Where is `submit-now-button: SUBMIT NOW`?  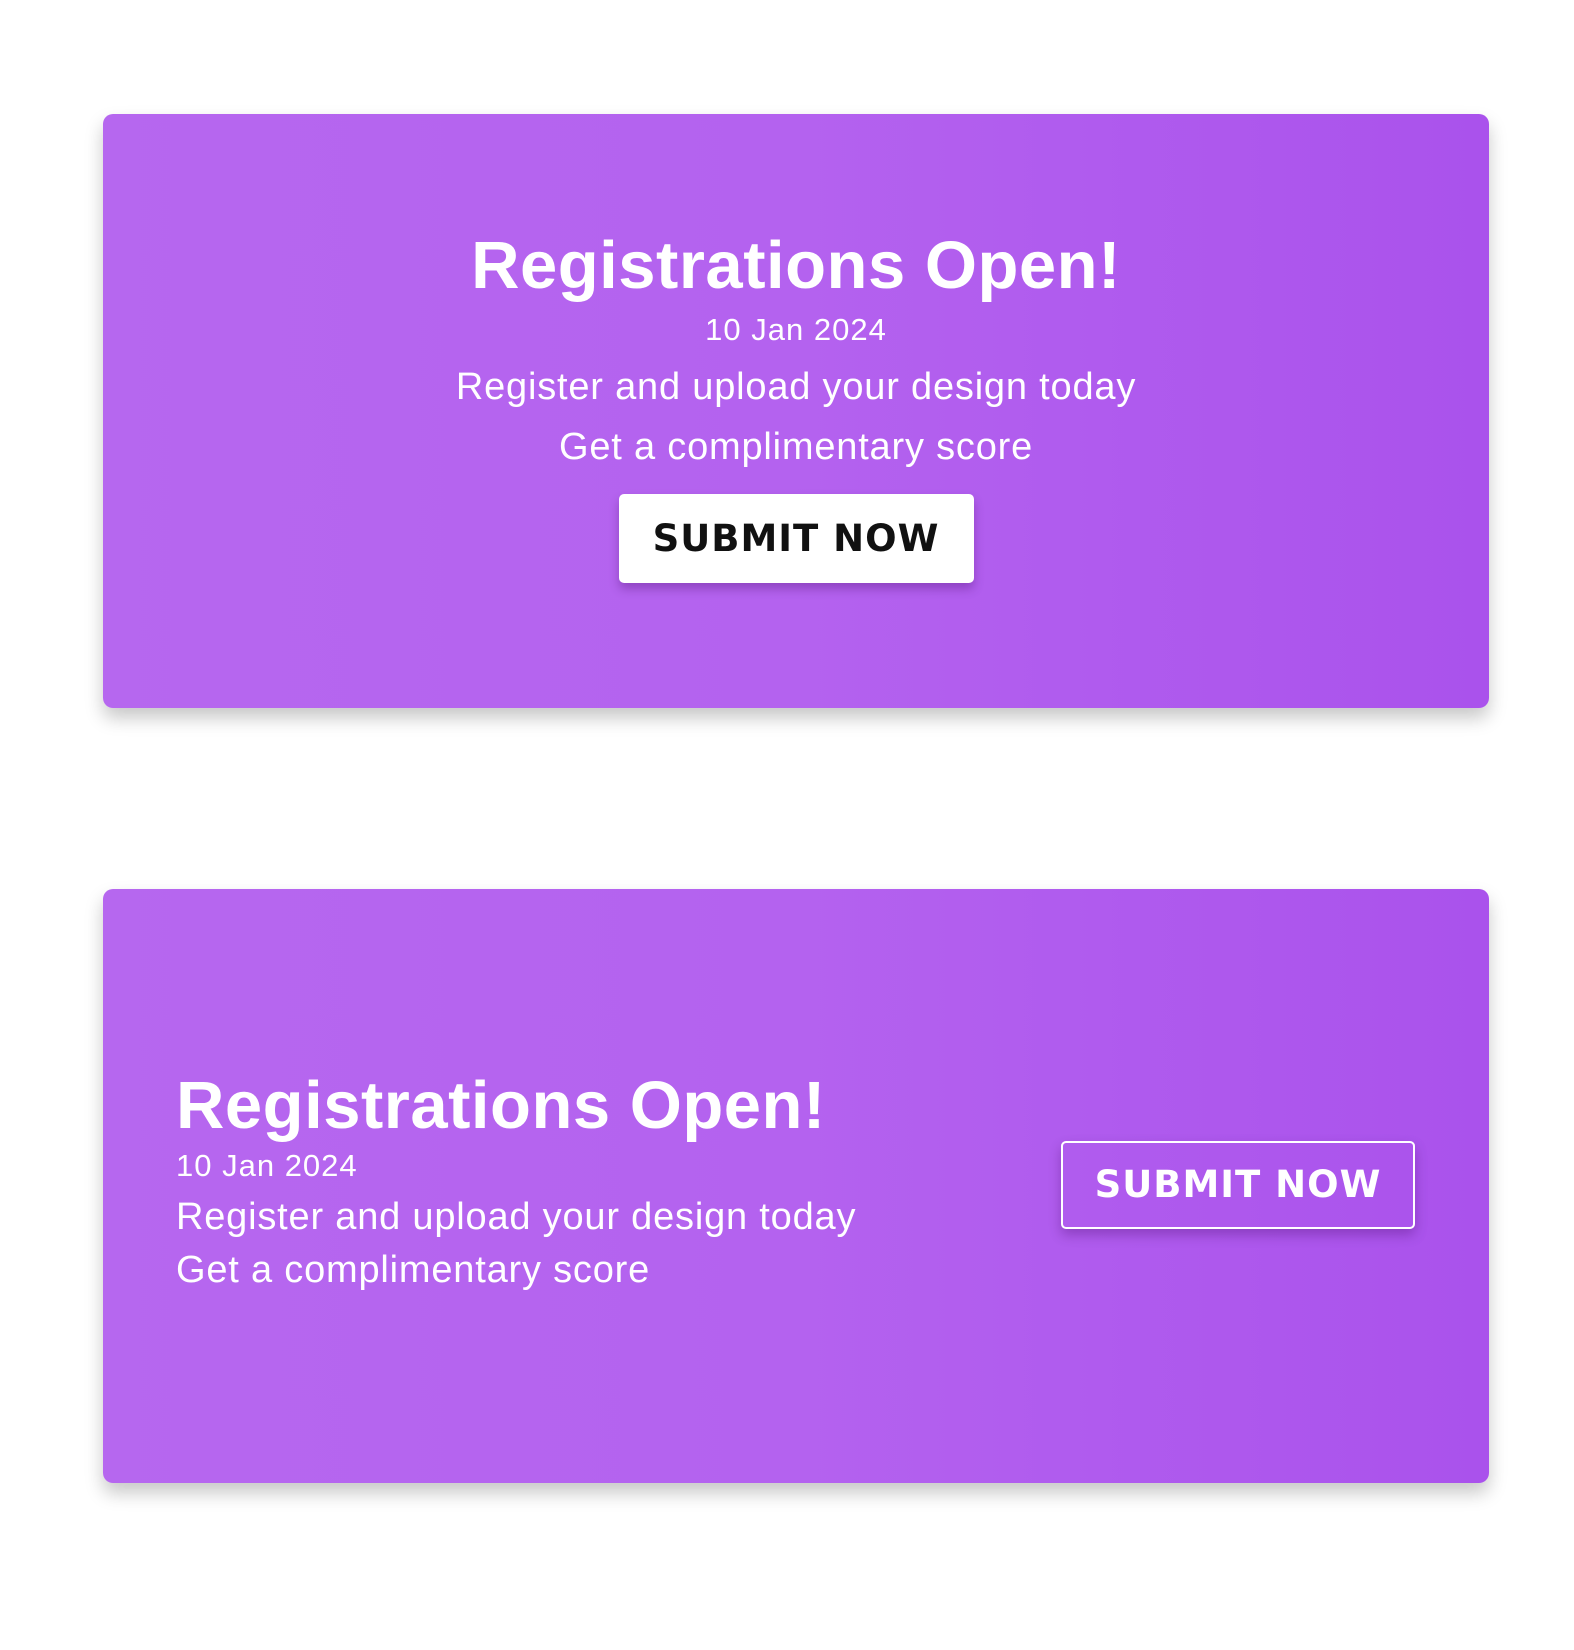 submit-now-button: SUBMIT NOW is located at coordinates (796, 538).